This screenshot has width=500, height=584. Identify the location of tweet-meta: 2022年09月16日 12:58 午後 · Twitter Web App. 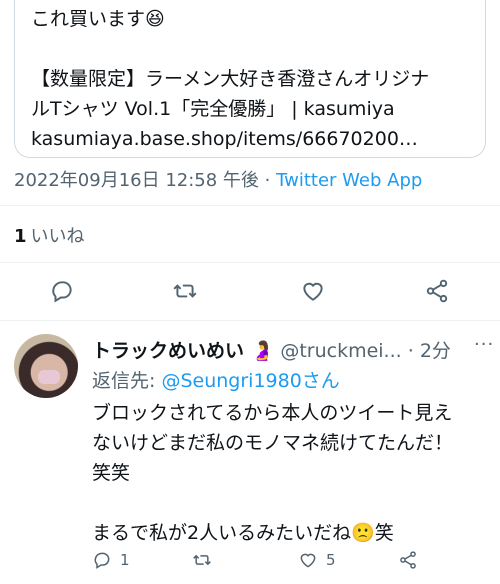
(218, 179).